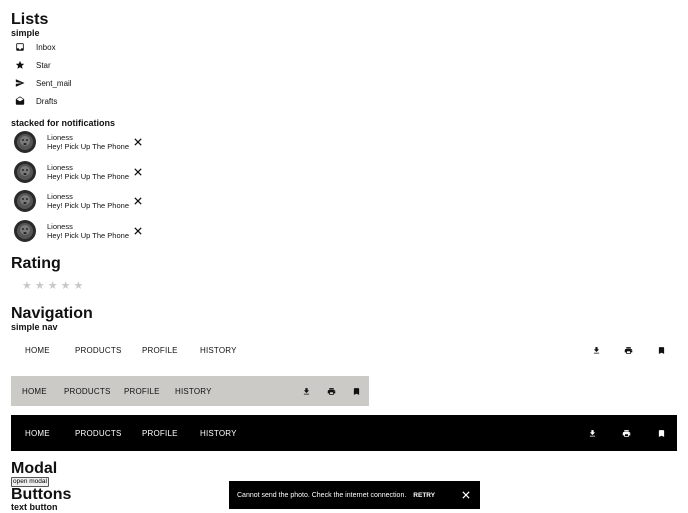  What do you see at coordinates (46, 47) in the screenshot?
I see `list-item-label: Inbox` at bounding box center [46, 47].